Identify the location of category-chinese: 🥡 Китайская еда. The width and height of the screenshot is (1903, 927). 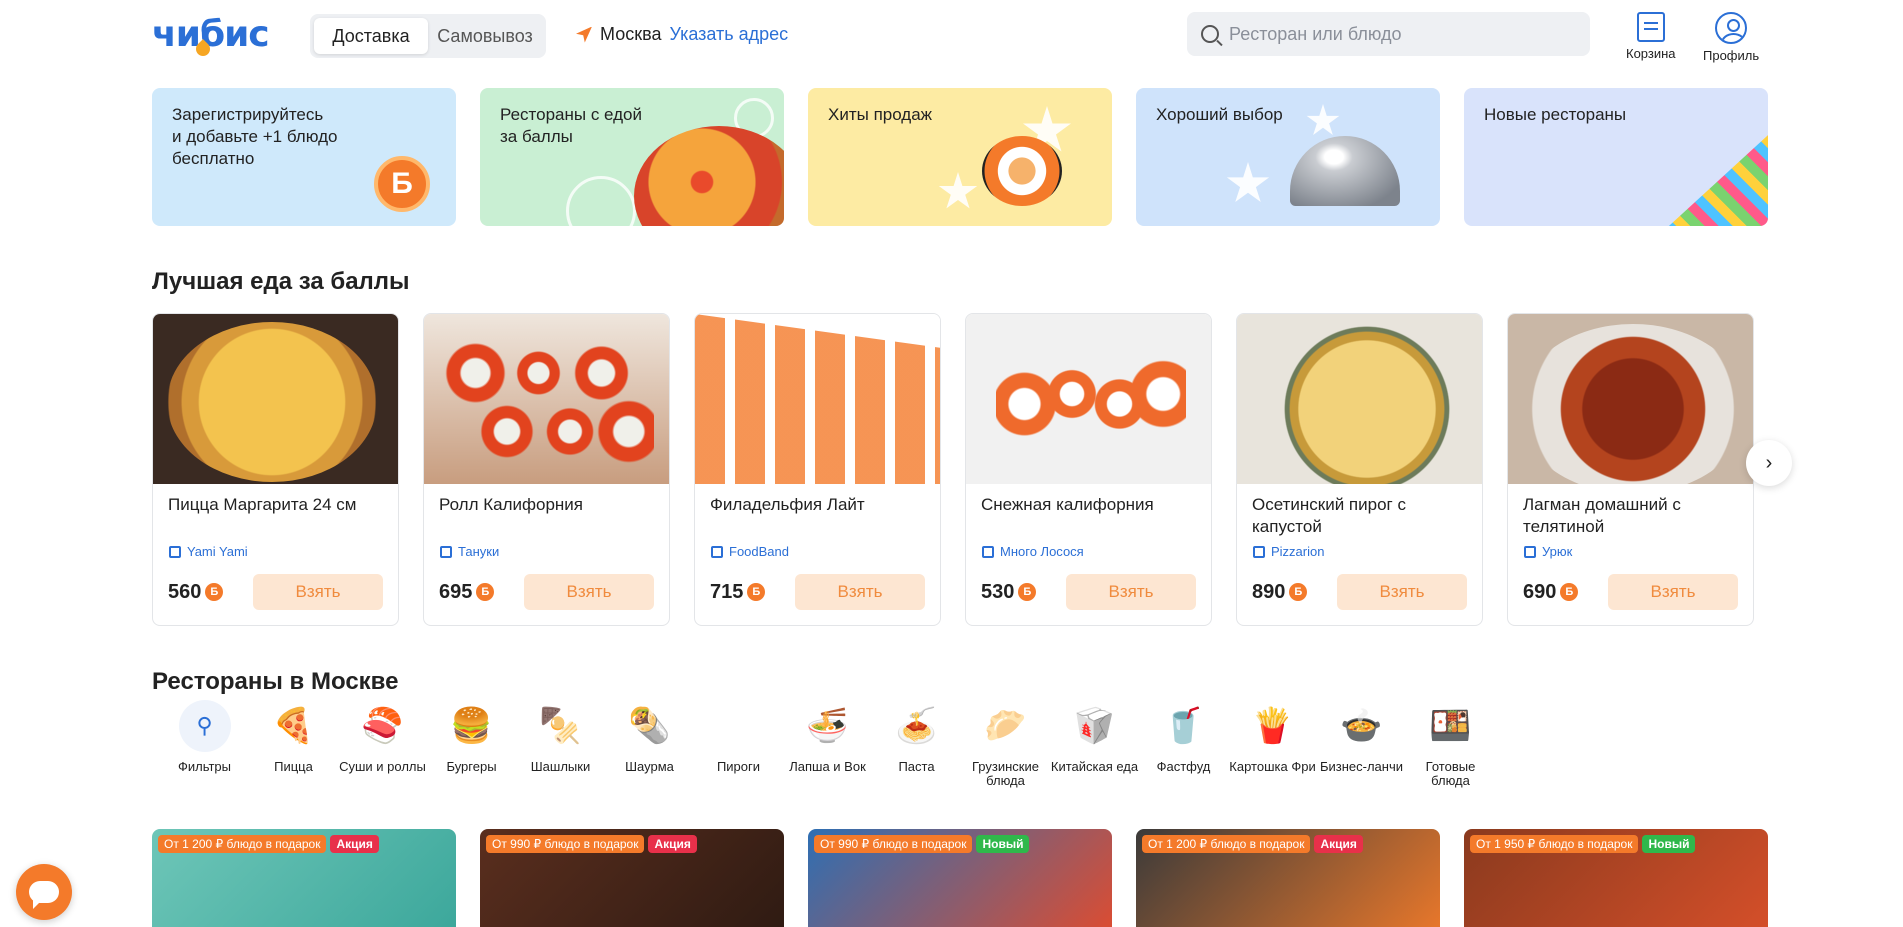
(1094, 744).